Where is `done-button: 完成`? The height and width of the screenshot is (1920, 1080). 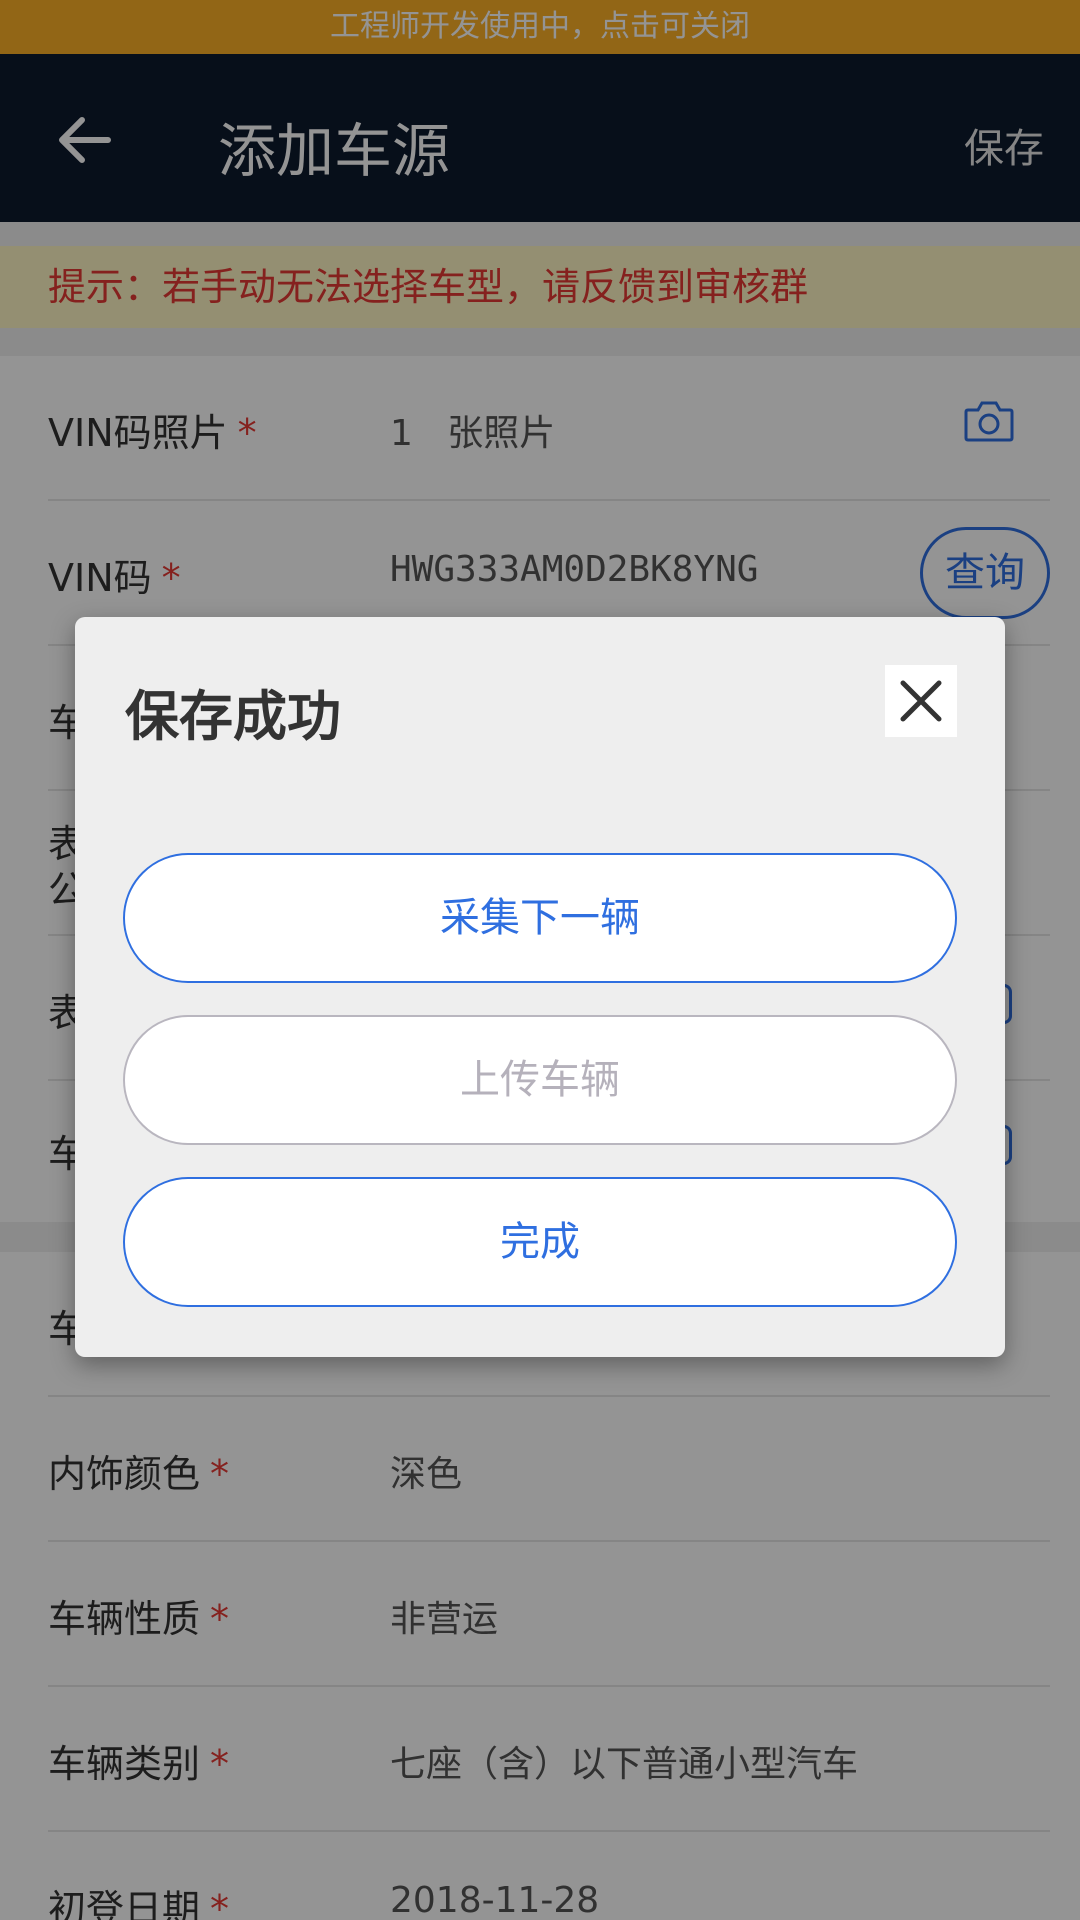 done-button: 完成 is located at coordinates (540, 1242).